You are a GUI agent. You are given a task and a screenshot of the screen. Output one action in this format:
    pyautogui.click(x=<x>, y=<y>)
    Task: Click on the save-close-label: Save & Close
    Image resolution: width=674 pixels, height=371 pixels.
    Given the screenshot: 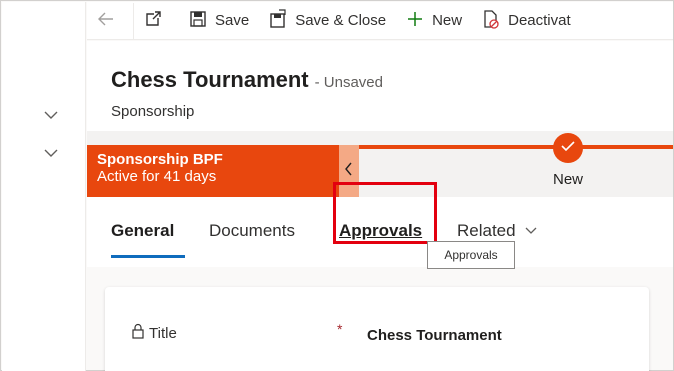 What is the action you would take?
    pyautogui.click(x=341, y=20)
    